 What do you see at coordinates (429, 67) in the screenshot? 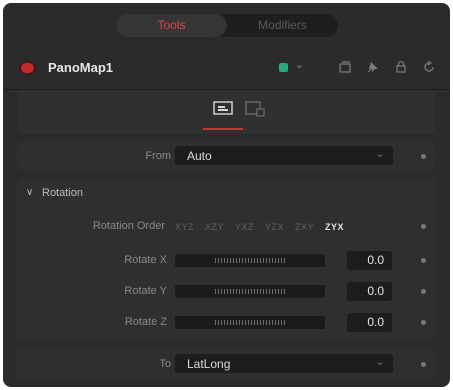
I see `reset-icon` at bounding box center [429, 67].